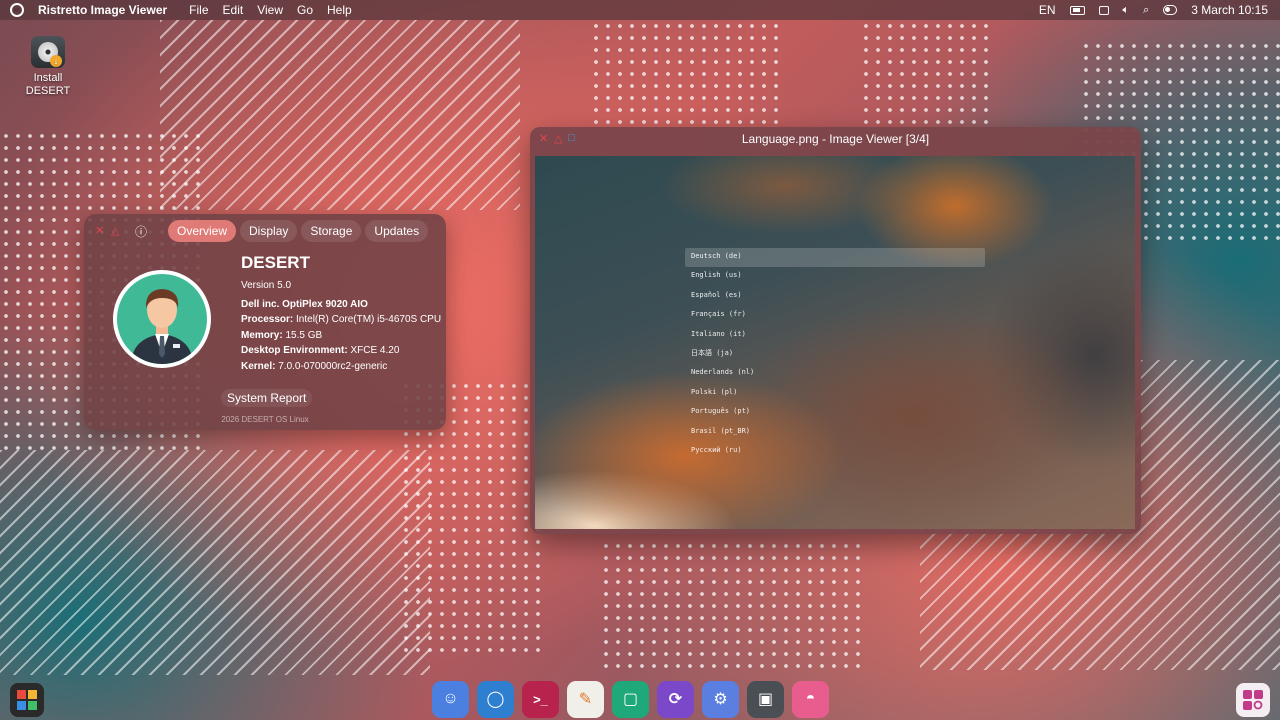  I want to click on workspace-switcher-icon, so click(1253, 700).